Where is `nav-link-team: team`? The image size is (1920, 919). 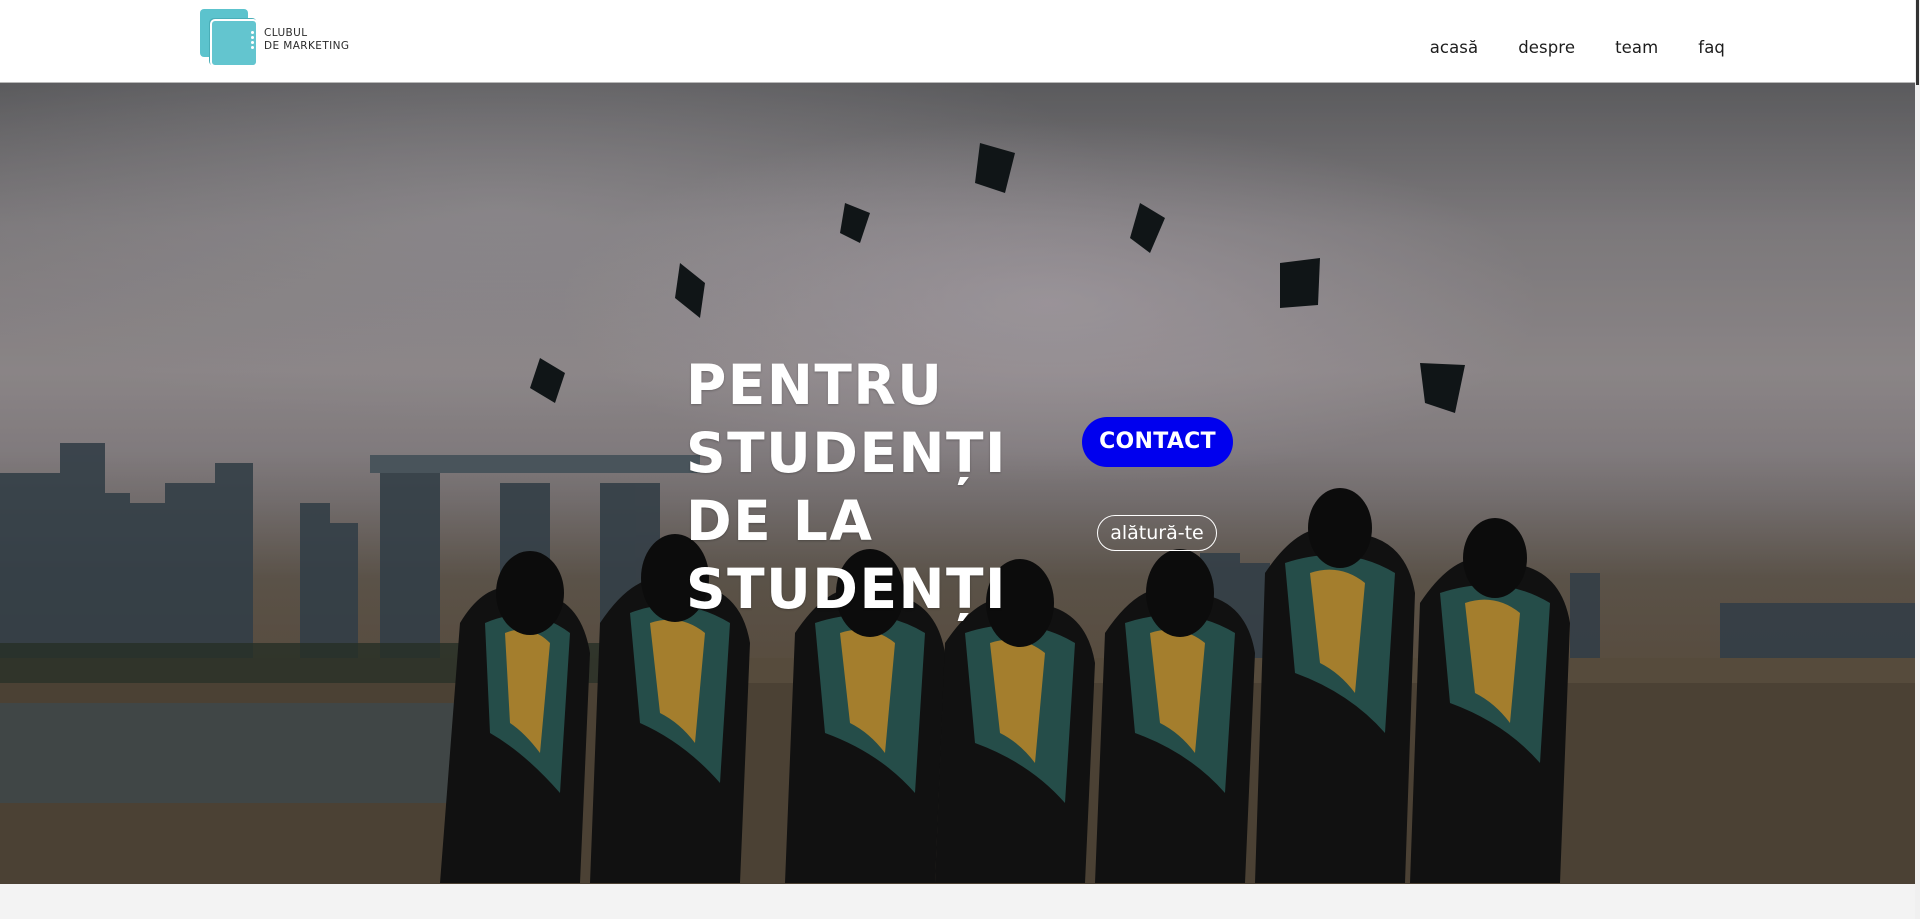 nav-link-team: team is located at coordinates (1636, 47).